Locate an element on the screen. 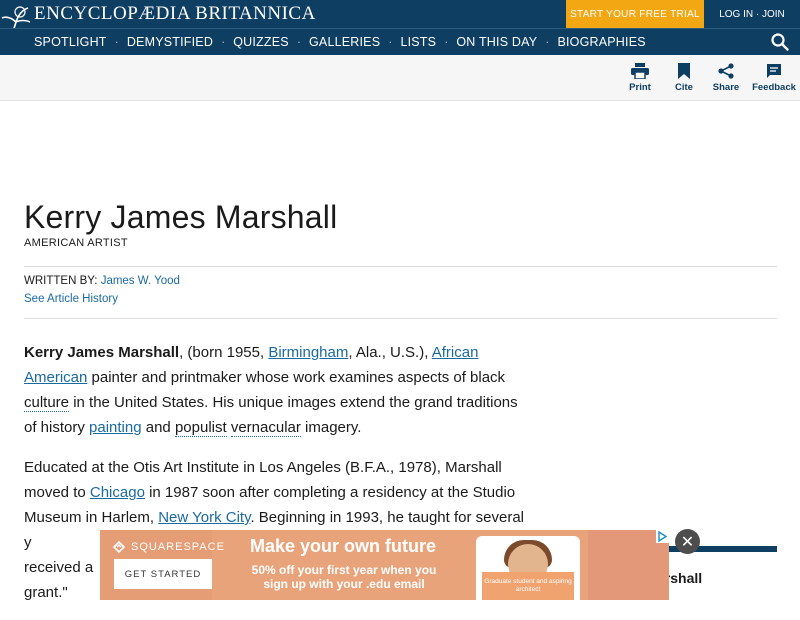 The height and width of the screenshot is (620, 800). page-title: Kerry James Marshall is located at coordinates (181, 217).